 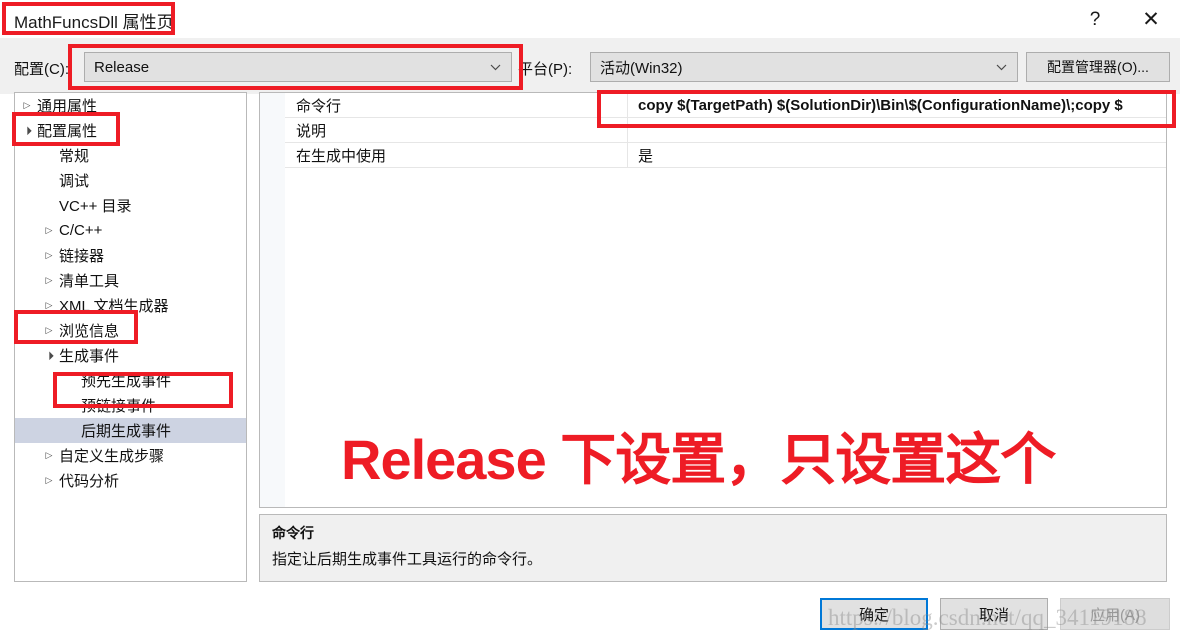 What do you see at coordinates (82, 256) in the screenshot?
I see `tree-item-label: 链接器` at bounding box center [82, 256].